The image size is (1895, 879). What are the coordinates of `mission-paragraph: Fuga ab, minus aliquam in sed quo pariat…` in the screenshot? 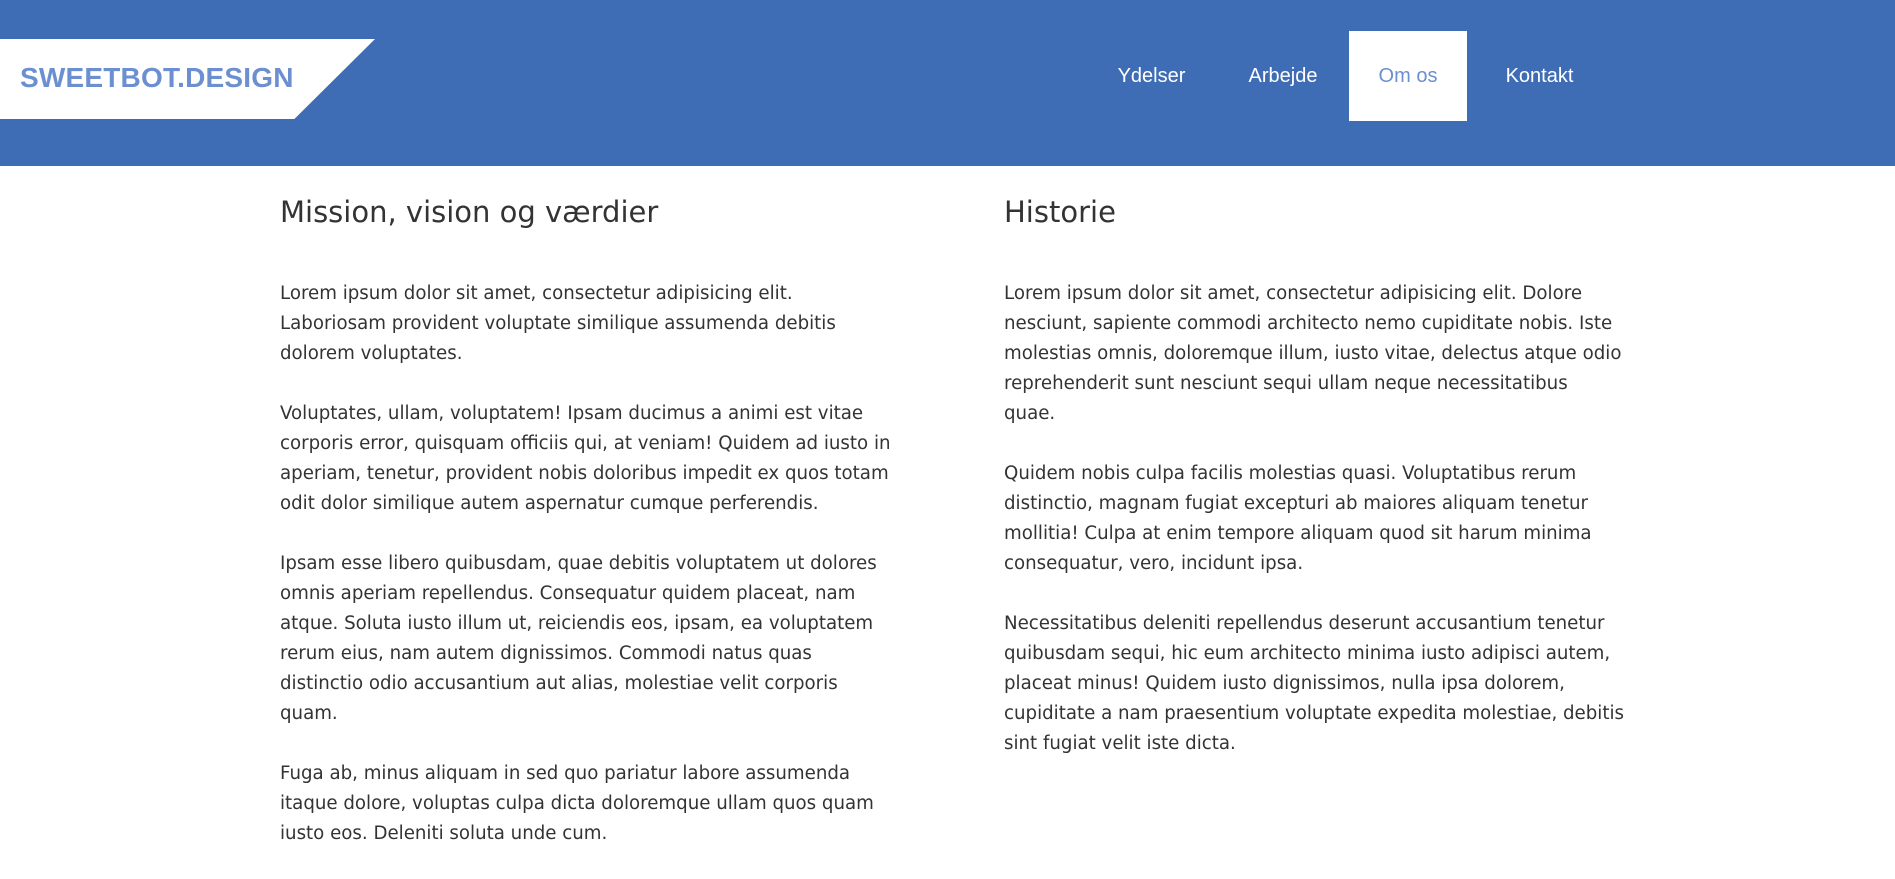 It's located at (577, 803).